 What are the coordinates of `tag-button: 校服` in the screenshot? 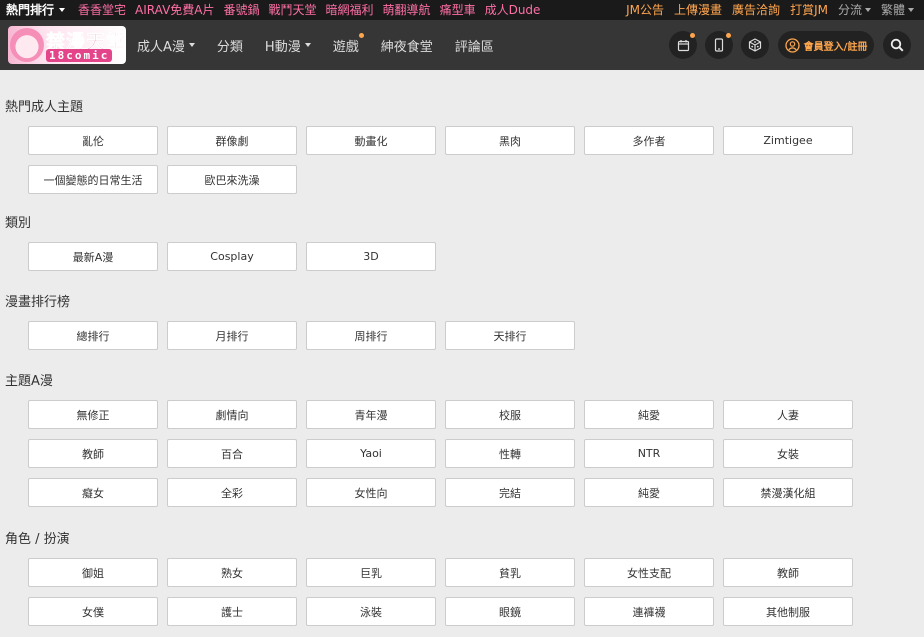 It's located at (510, 414).